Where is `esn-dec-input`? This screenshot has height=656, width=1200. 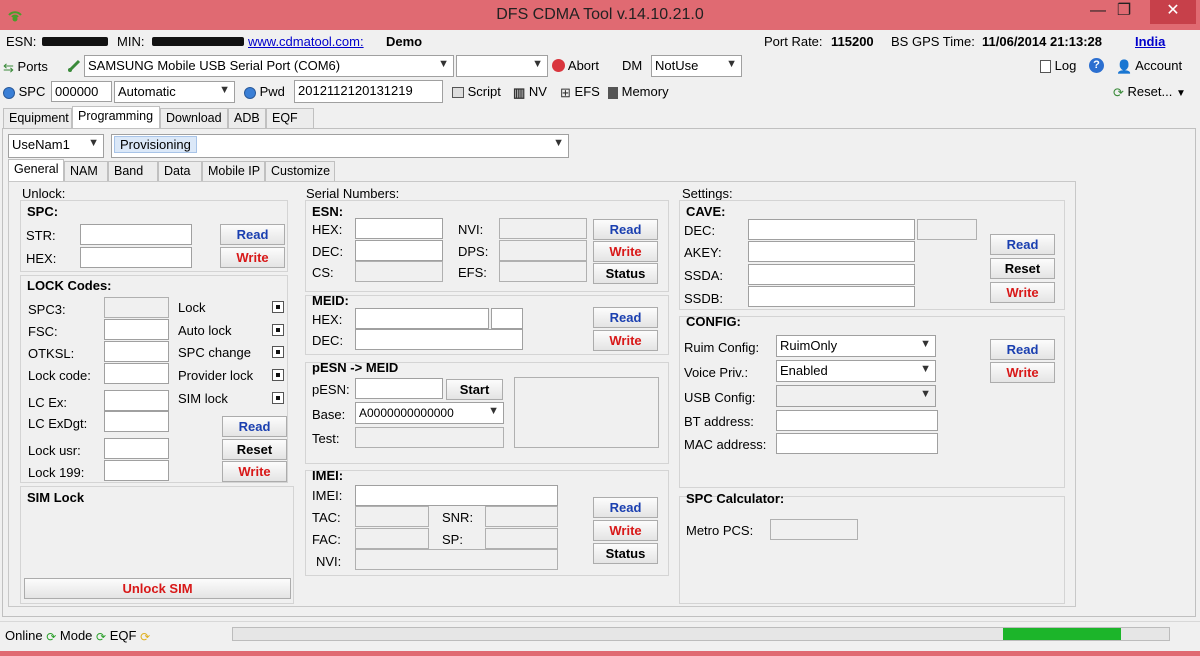
esn-dec-input is located at coordinates (399, 250).